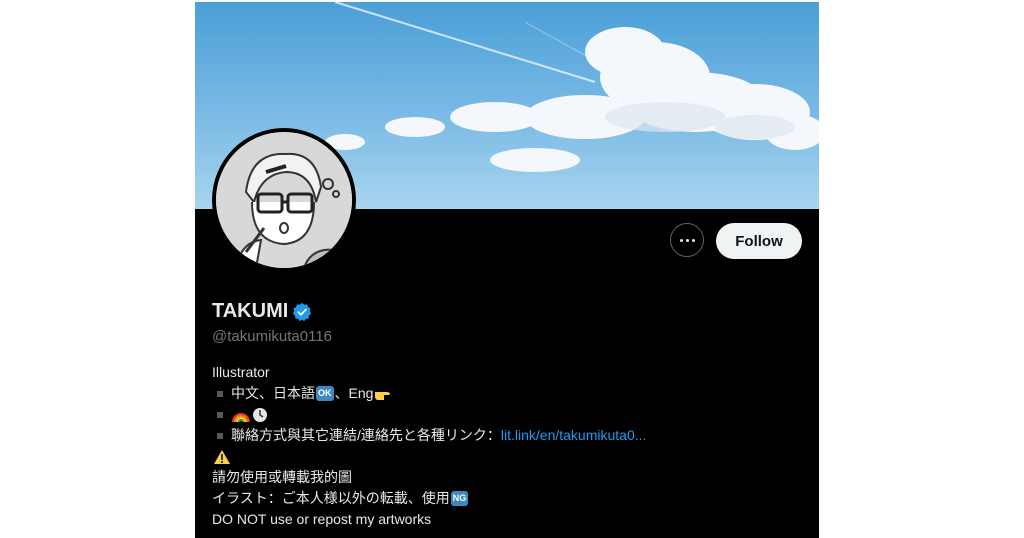 The height and width of the screenshot is (538, 1024). What do you see at coordinates (222, 456) in the screenshot?
I see `warning-icon` at bounding box center [222, 456].